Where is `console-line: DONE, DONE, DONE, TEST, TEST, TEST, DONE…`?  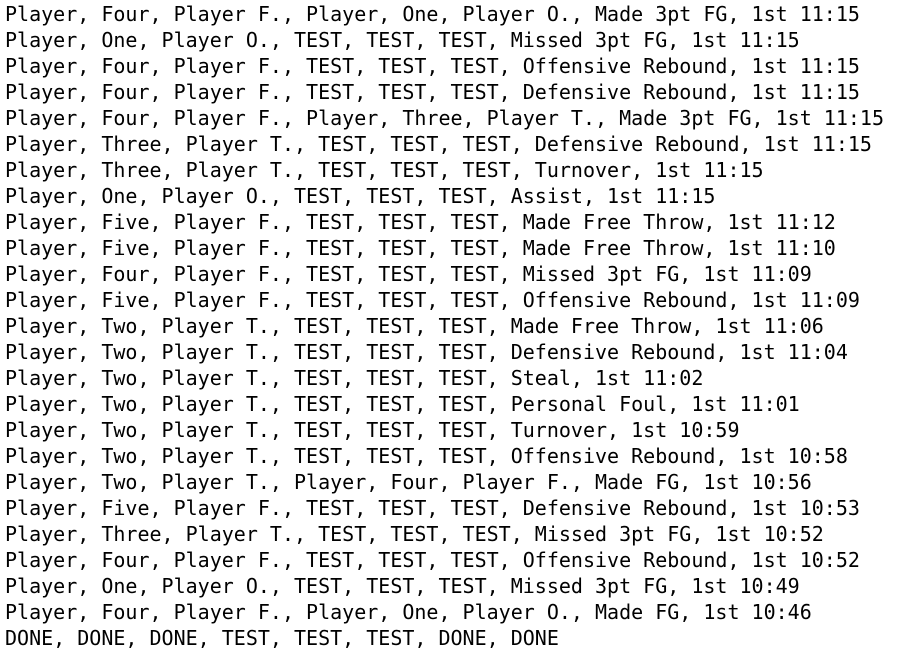
console-line: DONE, DONE, DONE, TEST, TEST, TEST, DONE… is located at coordinates (282, 638).